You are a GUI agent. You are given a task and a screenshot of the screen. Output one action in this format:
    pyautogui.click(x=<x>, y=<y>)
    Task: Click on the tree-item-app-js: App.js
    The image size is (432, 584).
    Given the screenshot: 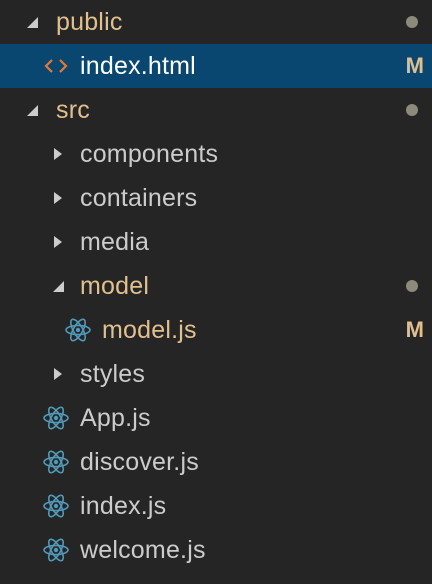 What is the action you would take?
    pyautogui.click(x=216, y=418)
    